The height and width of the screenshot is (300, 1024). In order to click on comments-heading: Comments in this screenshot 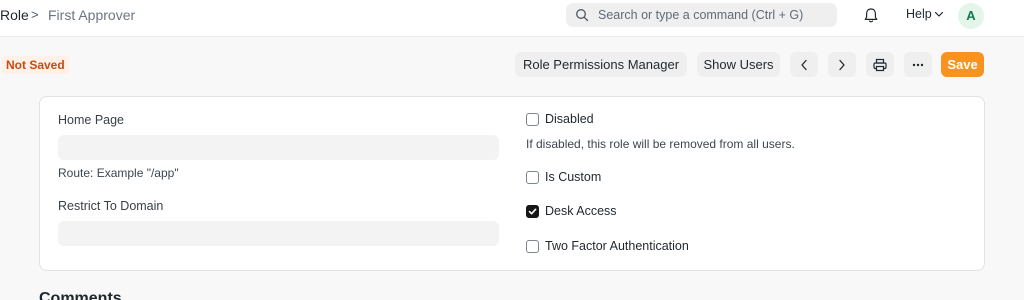, I will do `click(80, 295)`.